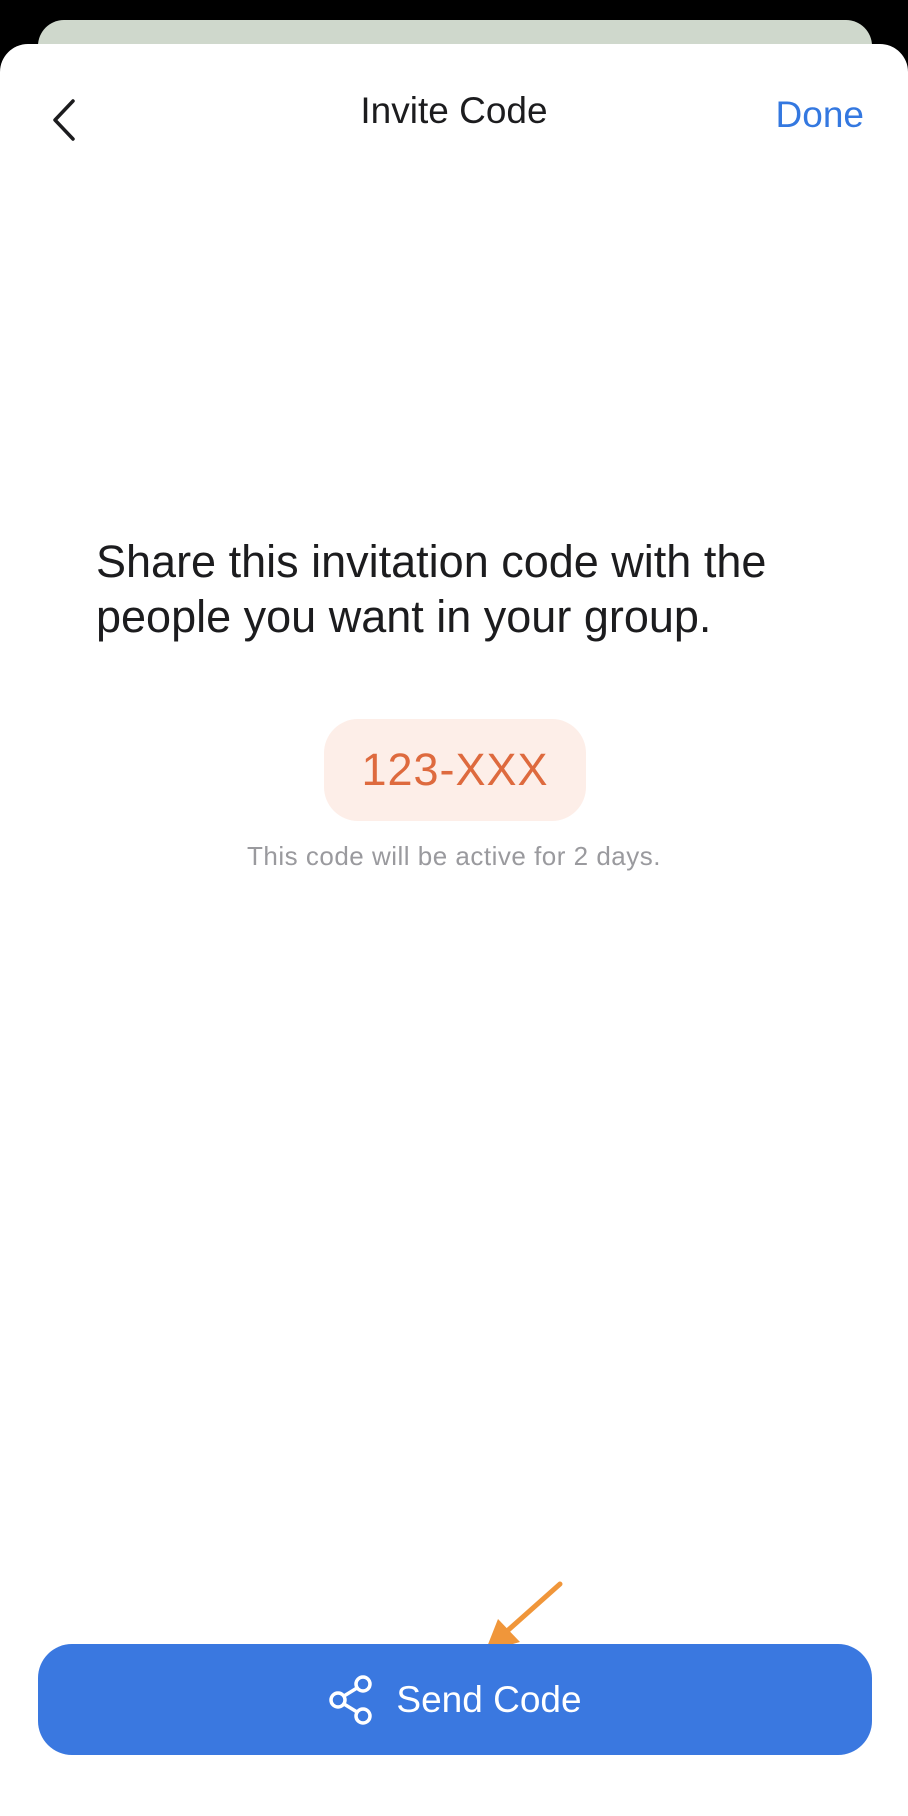 The height and width of the screenshot is (1816, 908). I want to click on done-button: Done, so click(820, 115).